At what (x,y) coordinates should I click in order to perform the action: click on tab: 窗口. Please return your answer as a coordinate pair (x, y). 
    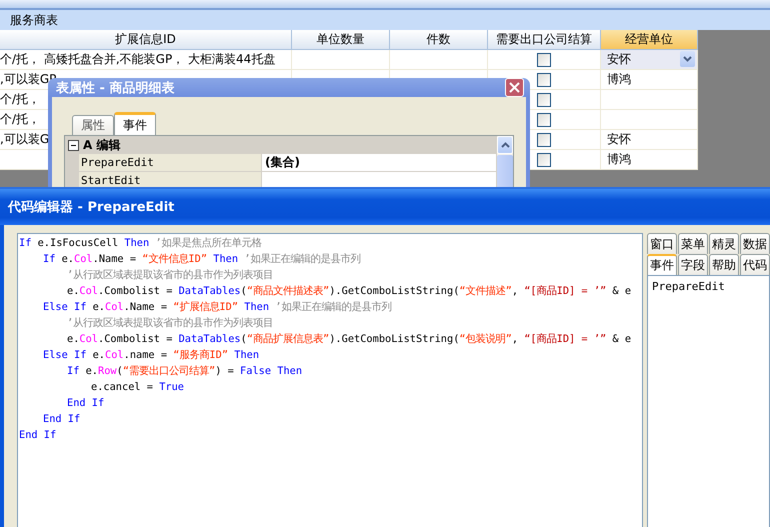
    Looking at the image, I should click on (662, 243).